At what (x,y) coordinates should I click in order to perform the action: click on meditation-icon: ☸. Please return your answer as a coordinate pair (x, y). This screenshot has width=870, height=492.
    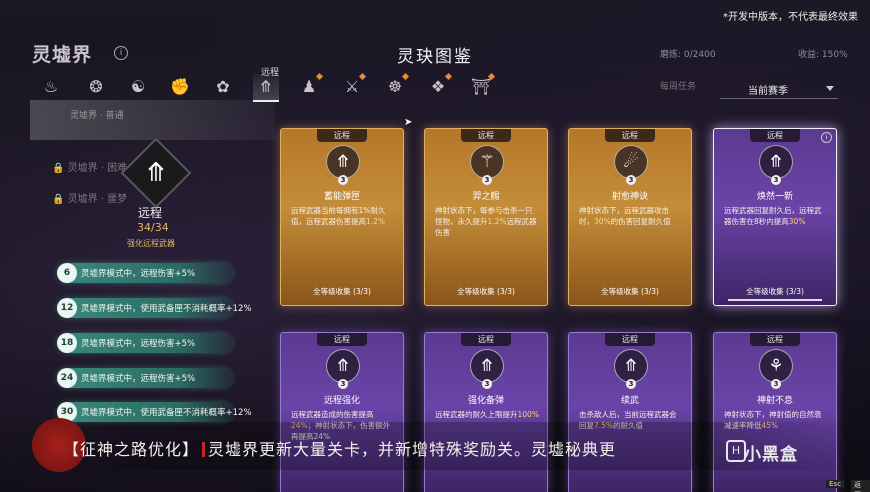
    Looking at the image, I should click on (395, 86).